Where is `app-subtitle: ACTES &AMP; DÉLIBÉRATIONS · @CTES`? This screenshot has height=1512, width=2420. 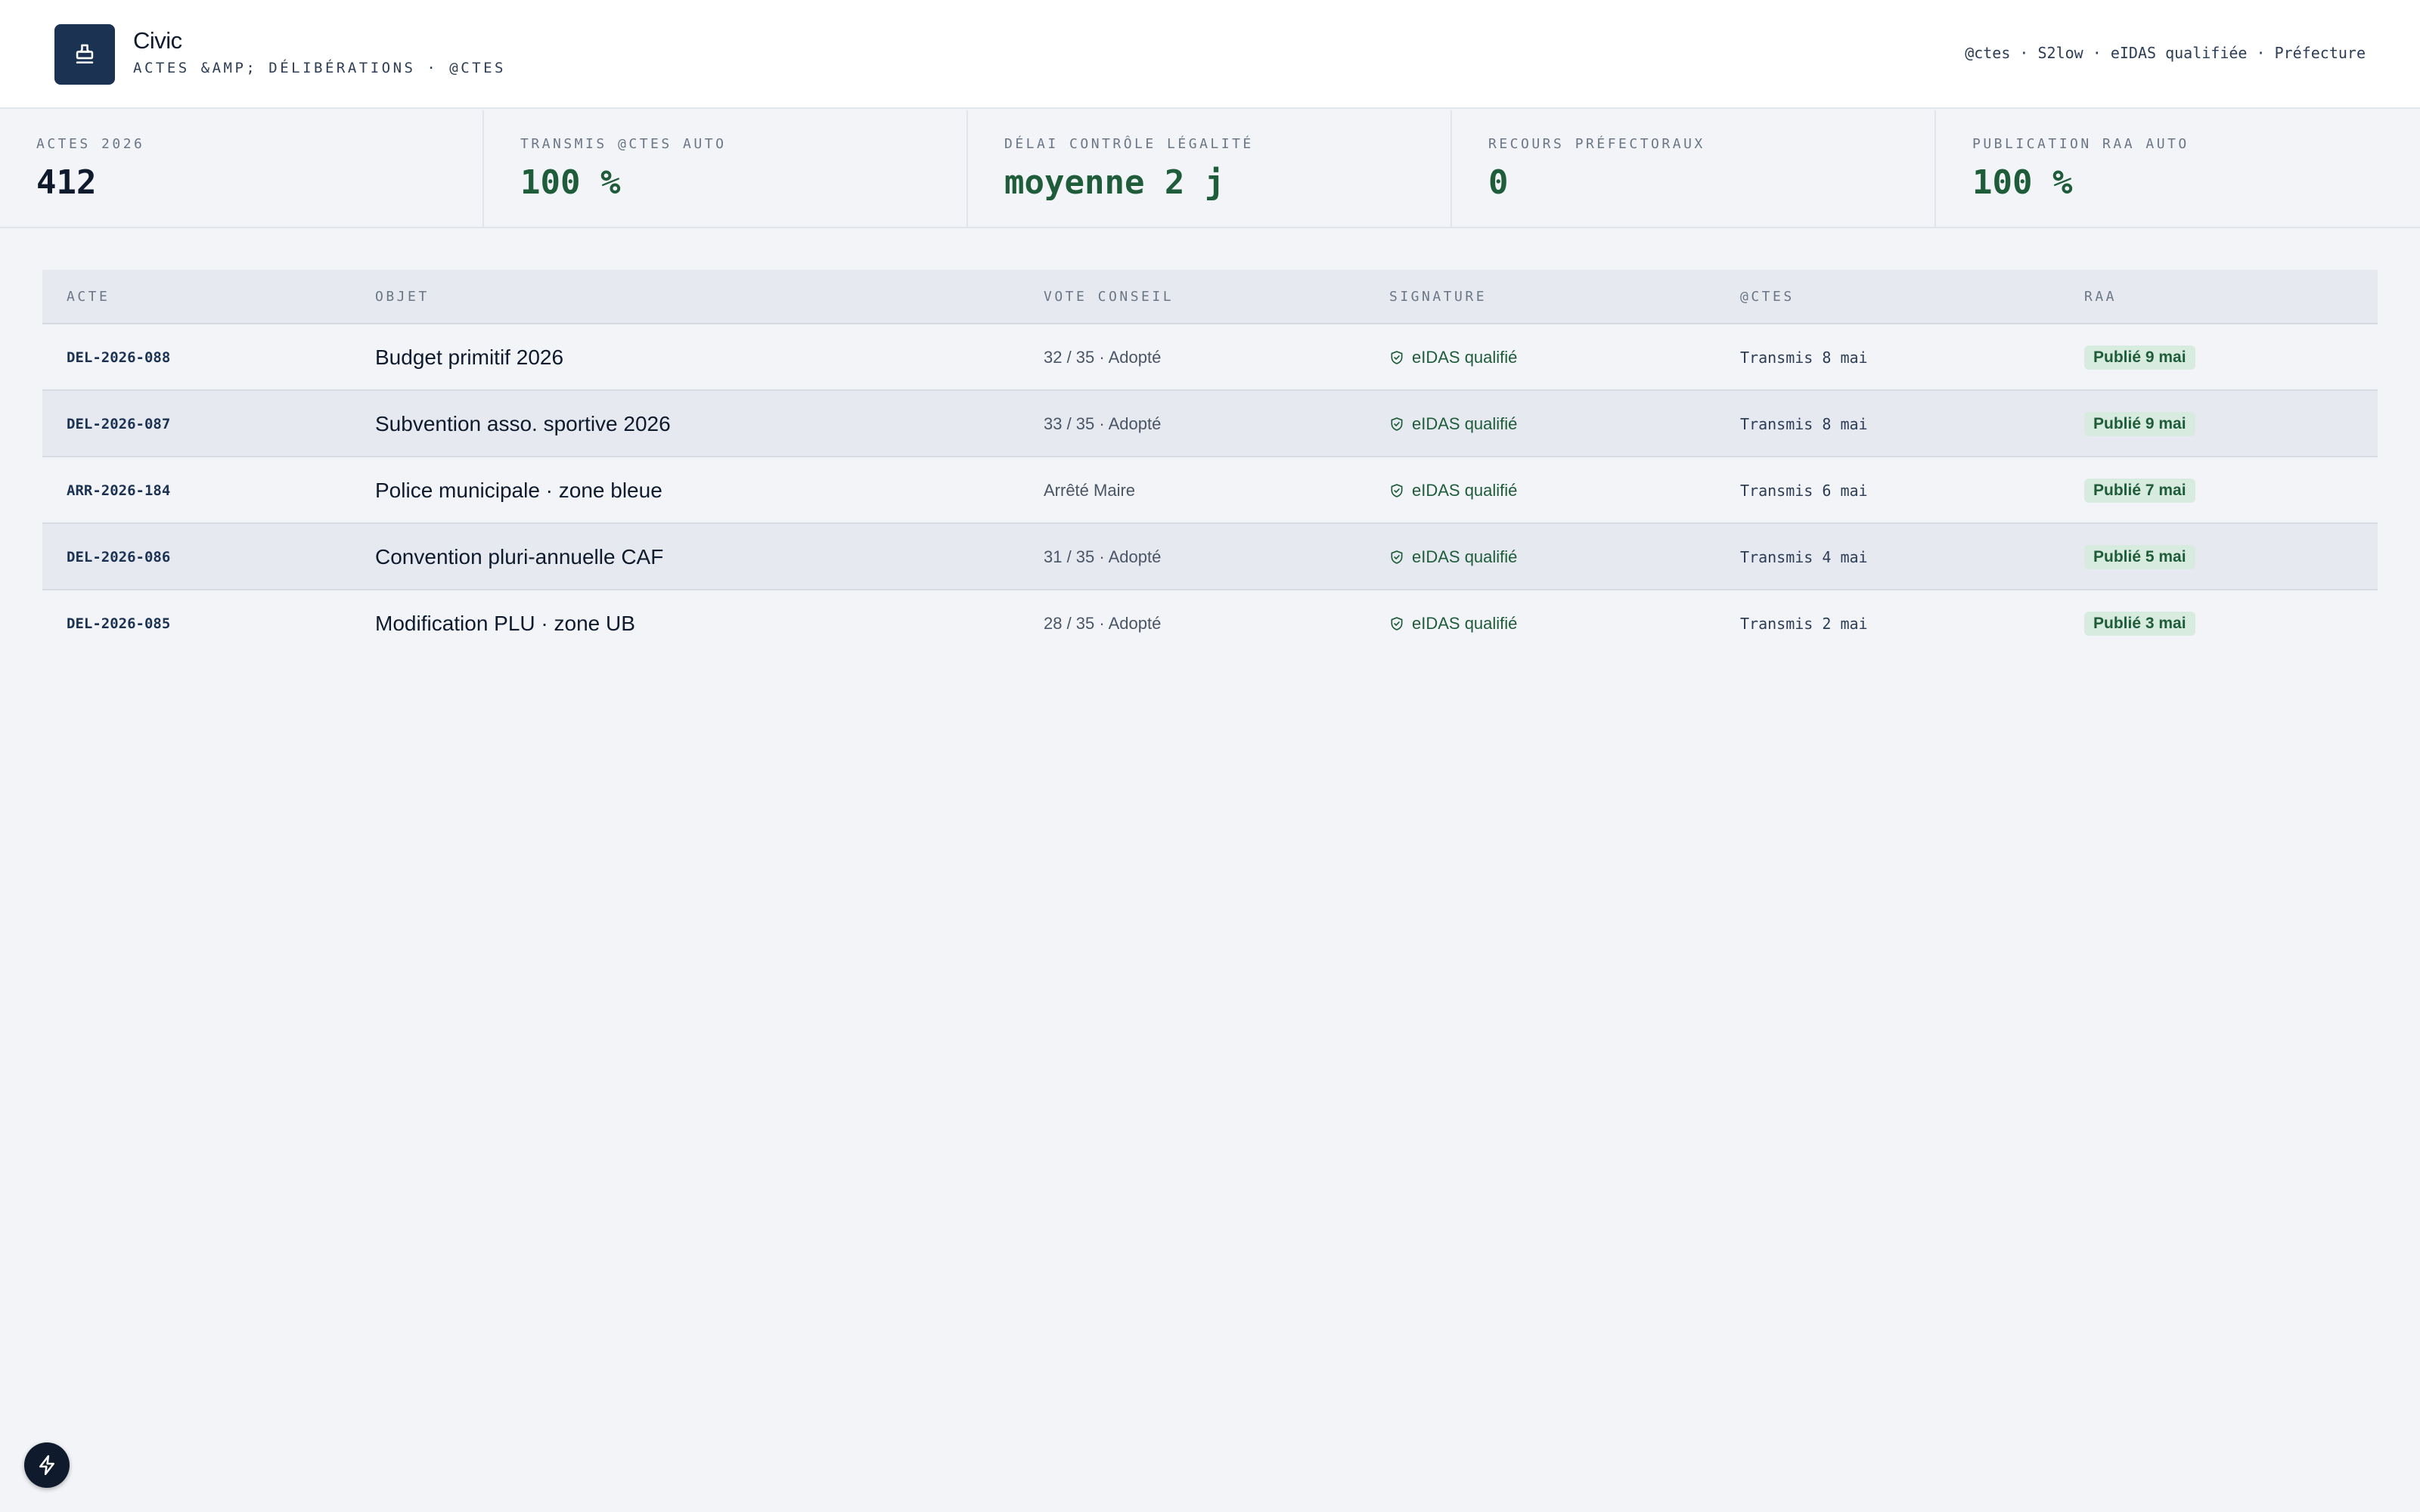 app-subtitle: ACTES &AMP; DÉLIBÉRATIONS · @CTES is located at coordinates (319, 68).